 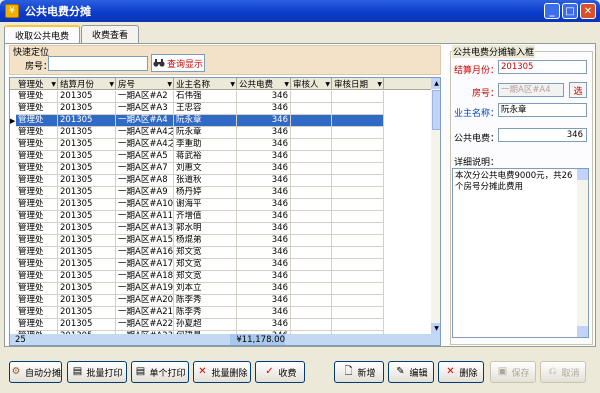 What do you see at coordinates (145, 301) in the screenshot?
I see `table-cell: 一期A区#A20` at bounding box center [145, 301].